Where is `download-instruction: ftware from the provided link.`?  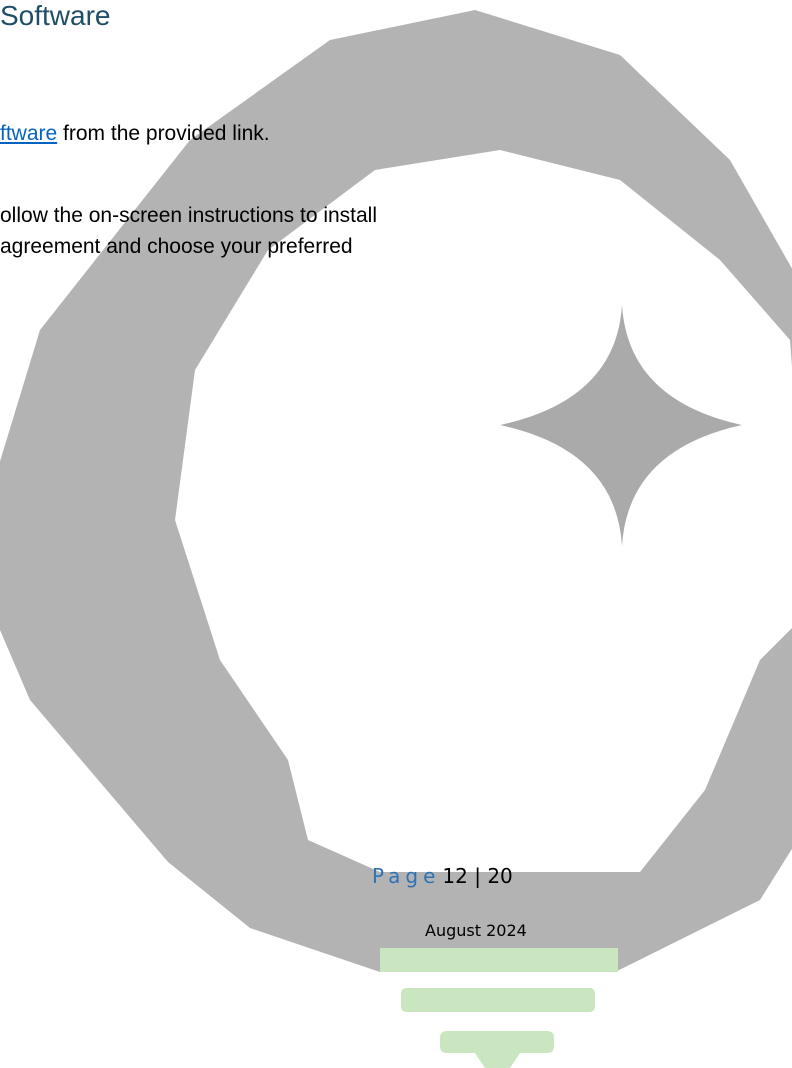 download-instruction: ftware from the provided link. is located at coordinates (135, 133).